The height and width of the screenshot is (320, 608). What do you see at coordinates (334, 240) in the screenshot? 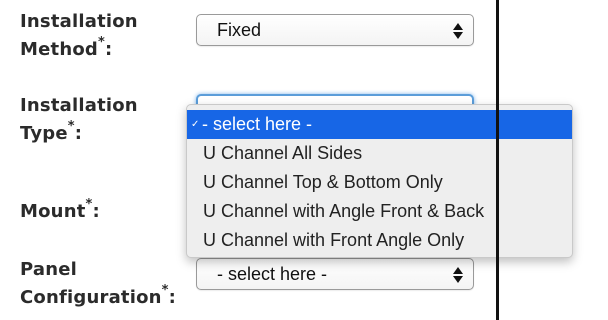
I see `option-label: U Channel with Front Angle Only` at bounding box center [334, 240].